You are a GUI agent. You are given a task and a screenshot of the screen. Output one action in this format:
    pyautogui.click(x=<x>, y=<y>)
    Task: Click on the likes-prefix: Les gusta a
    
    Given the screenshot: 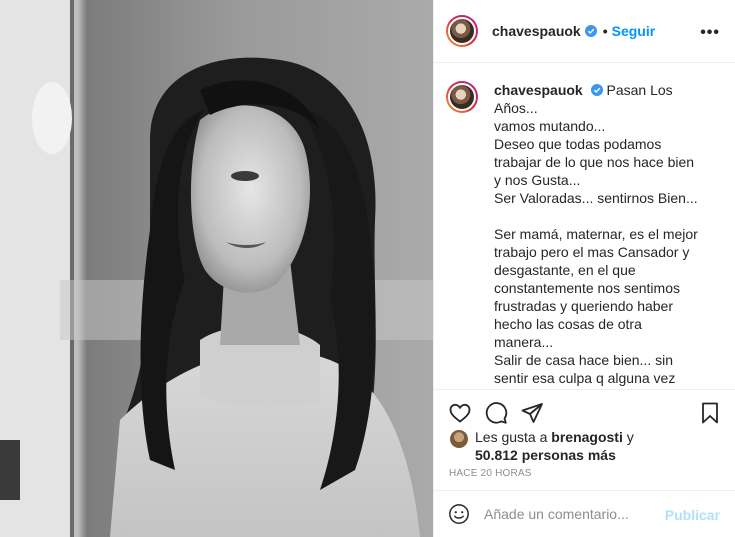 What is the action you would take?
    pyautogui.click(x=513, y=437)
    